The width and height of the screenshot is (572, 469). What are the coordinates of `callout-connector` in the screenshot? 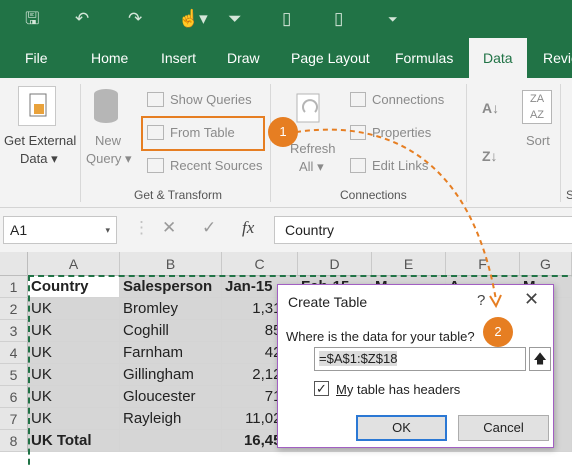 It's located at (398, 218).